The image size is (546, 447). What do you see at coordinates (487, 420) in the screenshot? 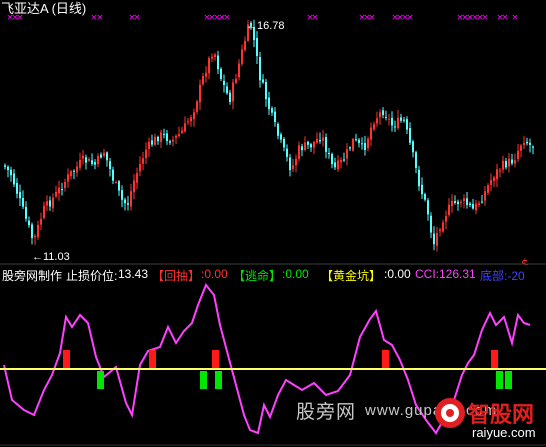
I see `watermark-logo: 智股网 raiyue.com` at bounding box center [487, 420].